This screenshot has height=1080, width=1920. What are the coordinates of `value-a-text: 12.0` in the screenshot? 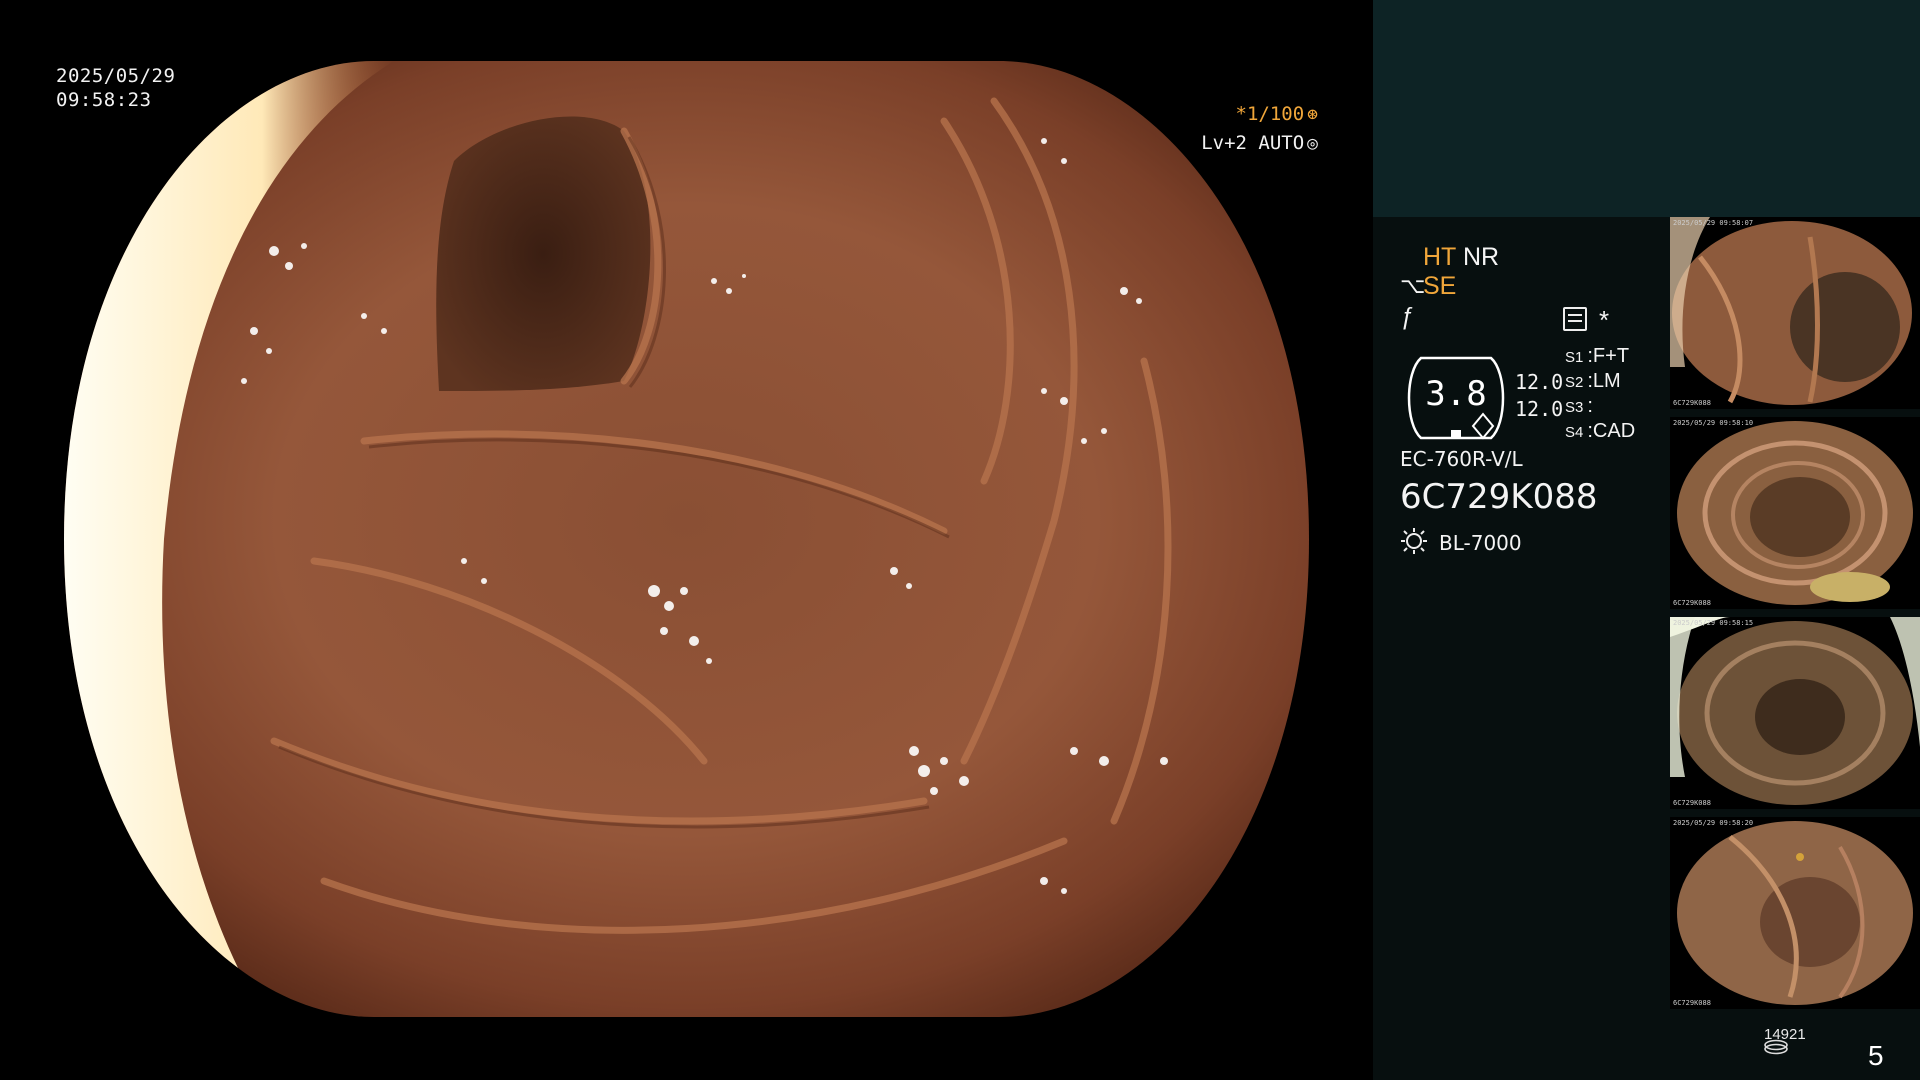 It's located at (1539, 382).